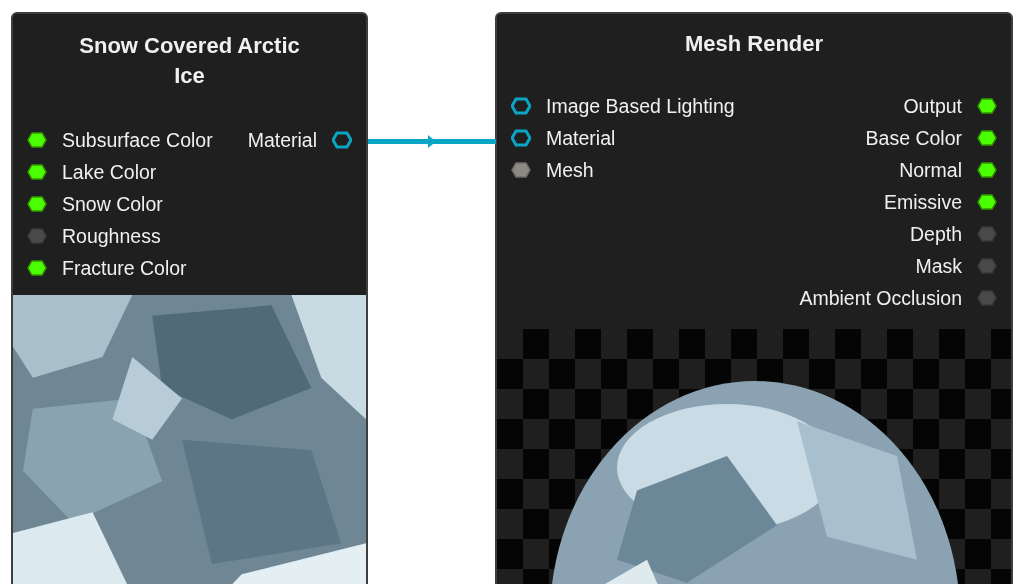 The image size is (1024, 584). I want to click on output-label: Mask, so click(938, 266).